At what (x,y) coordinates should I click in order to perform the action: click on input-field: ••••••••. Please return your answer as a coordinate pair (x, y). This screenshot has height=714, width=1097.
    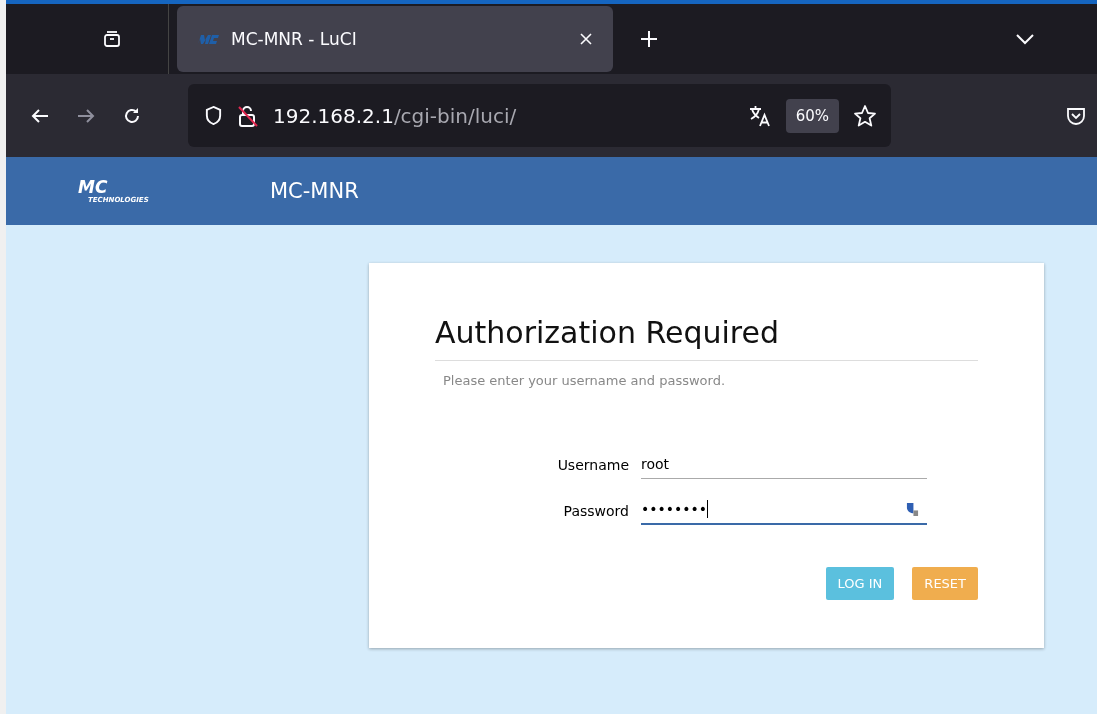
    Looking at the image, I should click on (784, 510).